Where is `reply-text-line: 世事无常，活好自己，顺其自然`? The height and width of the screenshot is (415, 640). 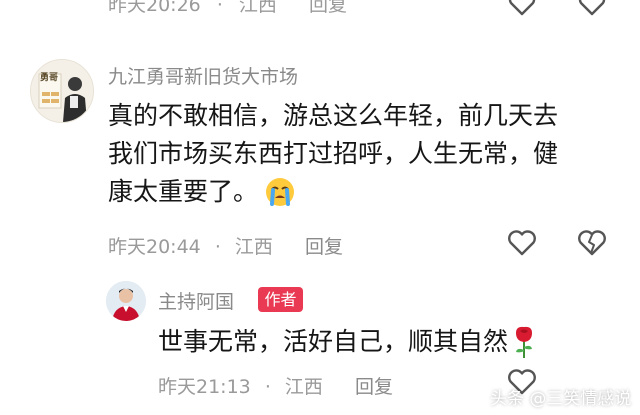 reply-text-line: 世事无常，活好自己，顺其自然 is located at coordinates (333, 341).